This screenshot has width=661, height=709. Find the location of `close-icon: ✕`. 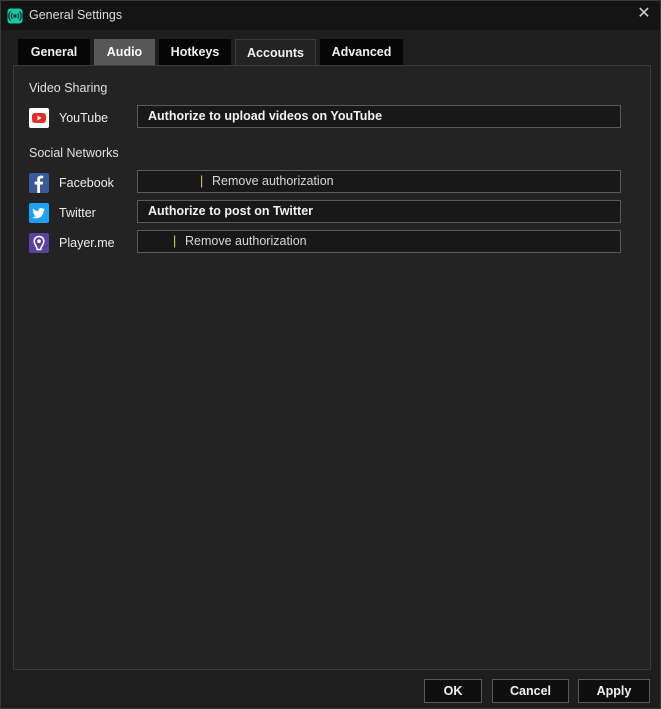

close-icon: ✕ is located at coordinates (644, 14).